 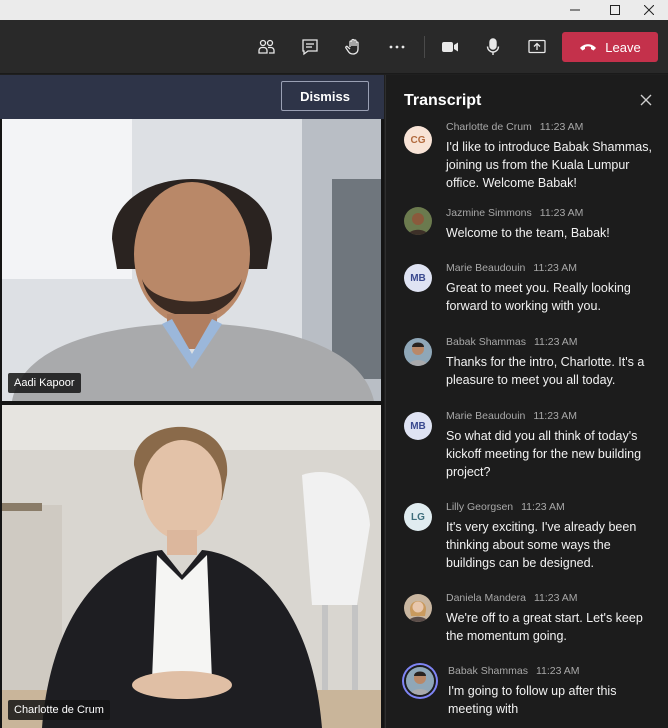 I want to click on speaker-name: Jazmine Simmons, so click(x=489, y=213).